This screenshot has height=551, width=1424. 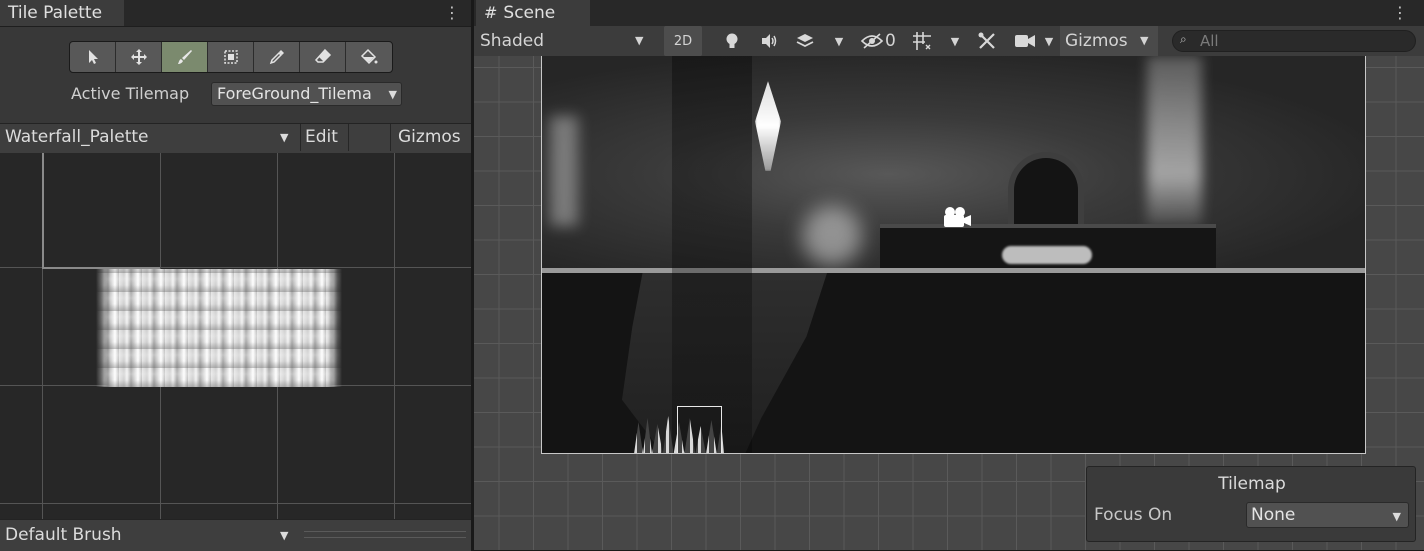 I want to click on camera-dropdown: ▼, so click(x=1049, y=41).